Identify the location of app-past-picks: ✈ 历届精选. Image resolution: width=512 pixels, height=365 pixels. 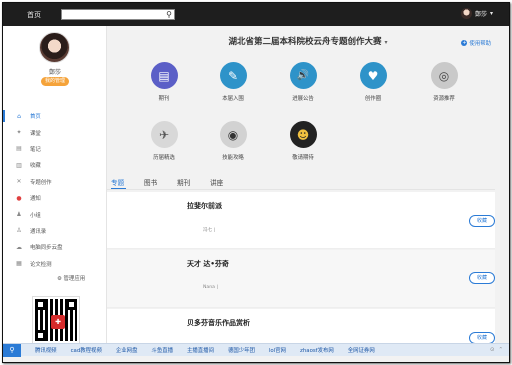
(164, 141).